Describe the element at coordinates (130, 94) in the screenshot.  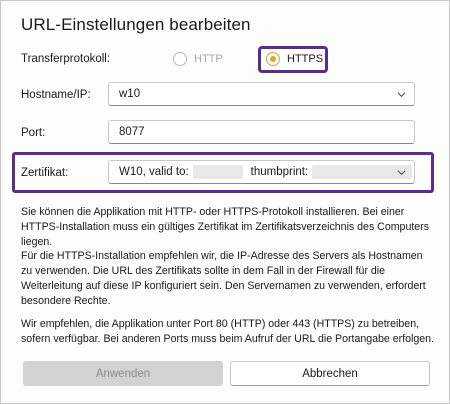
I see `hostname-value: w10` at that location.